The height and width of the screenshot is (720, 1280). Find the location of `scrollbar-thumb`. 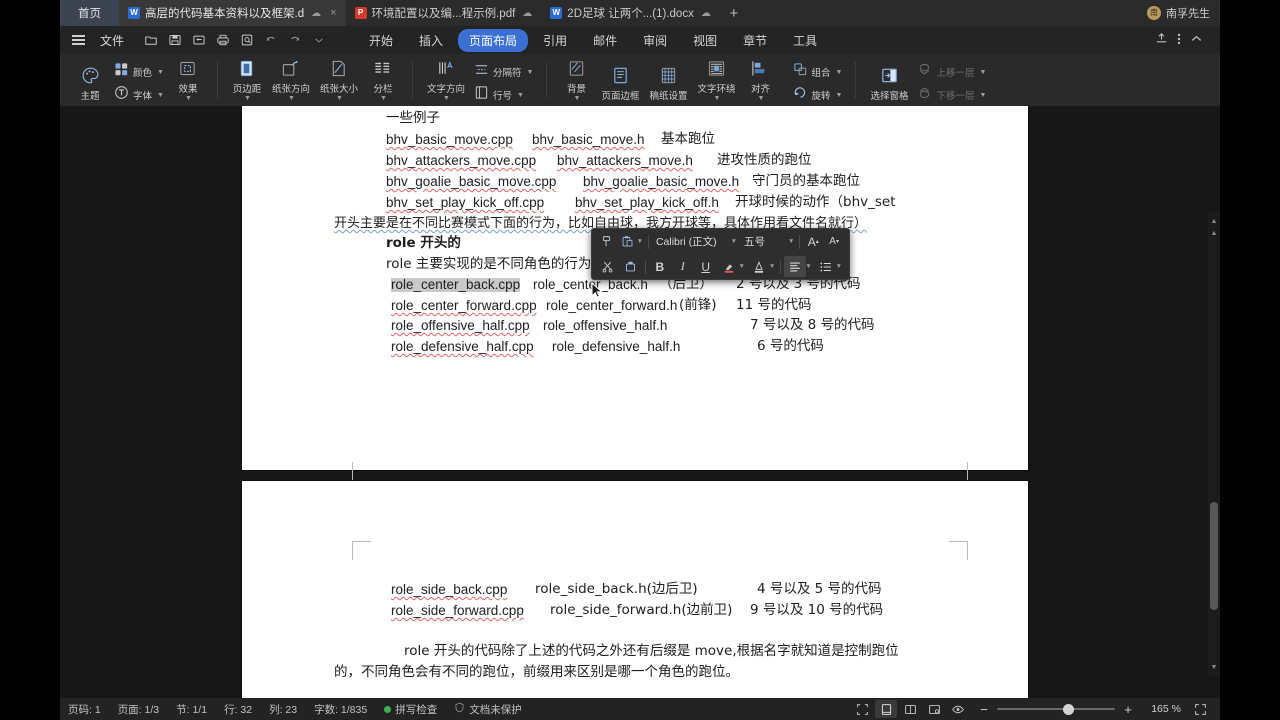

scrollbar-thumb is located at coordinates (1214, 556).